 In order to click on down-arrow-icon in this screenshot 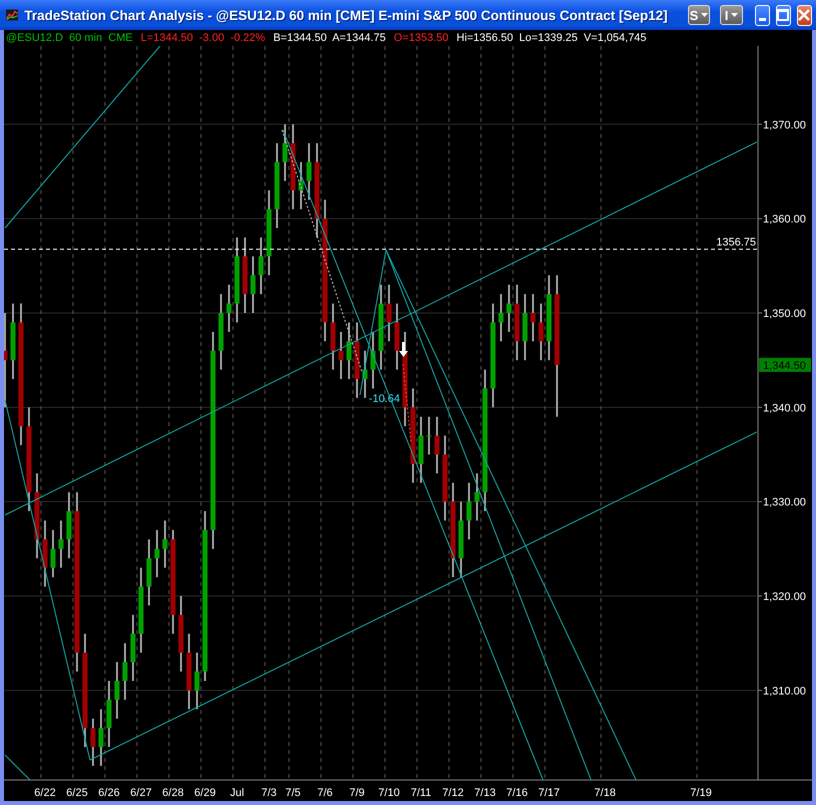, I will do `click(403, 349)`.